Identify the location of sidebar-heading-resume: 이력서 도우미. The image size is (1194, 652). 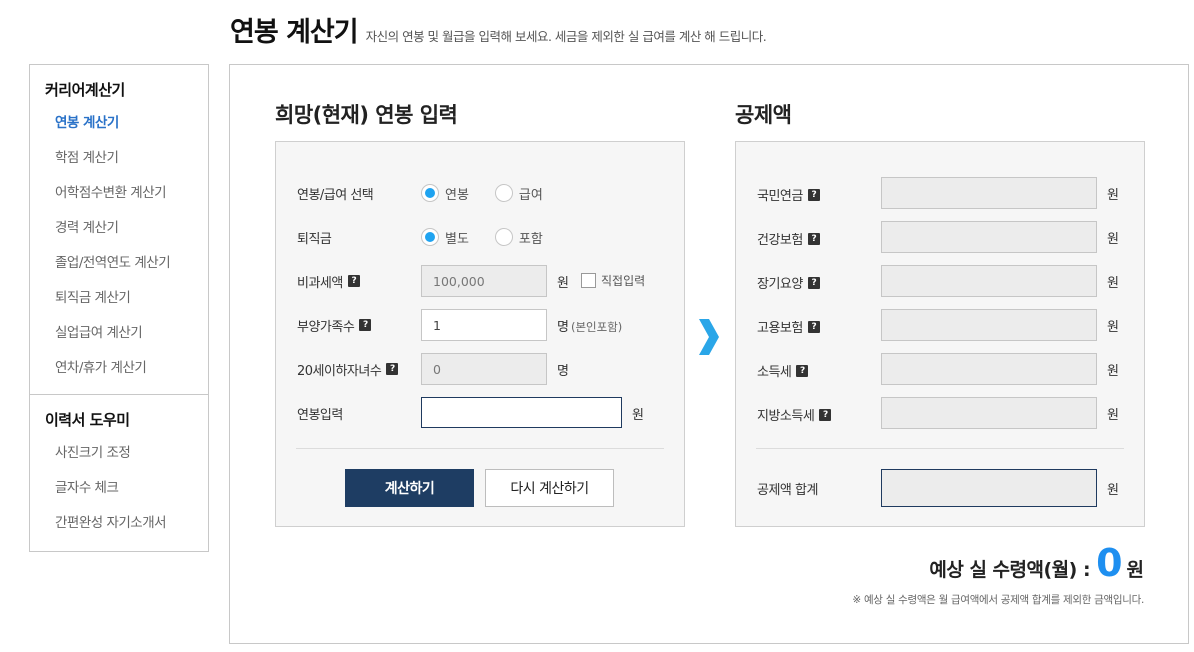
(87, 420).